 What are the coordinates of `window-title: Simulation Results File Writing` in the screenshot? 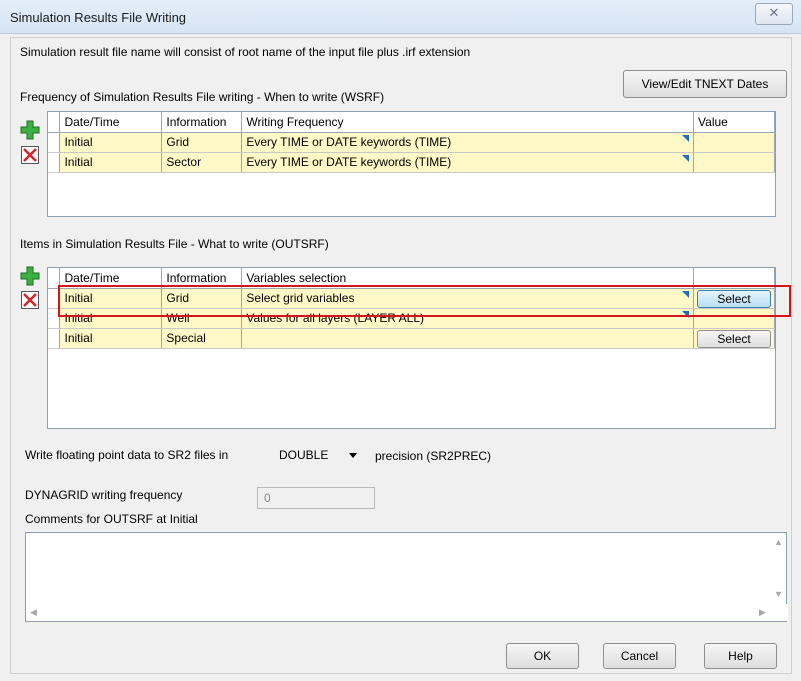 It's located at (98, 17).